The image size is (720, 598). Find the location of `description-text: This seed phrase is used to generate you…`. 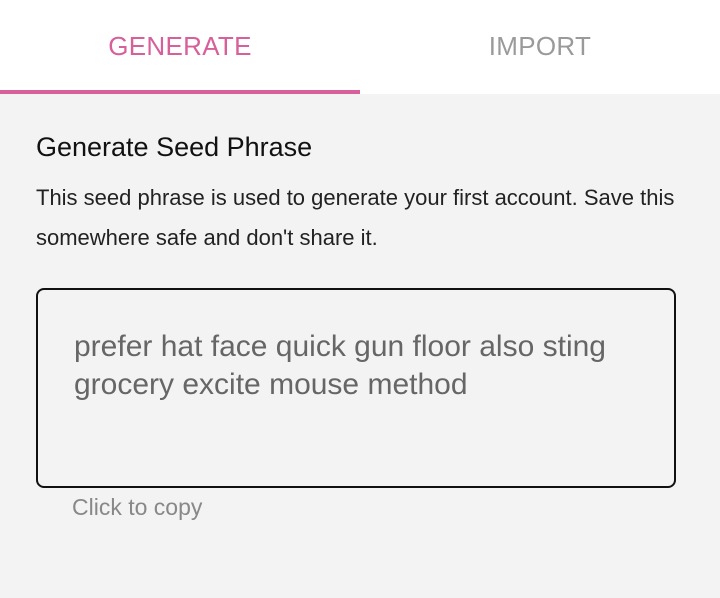

description-text: This seed phrase is used to generate you… is located at coordinates (355, 217).